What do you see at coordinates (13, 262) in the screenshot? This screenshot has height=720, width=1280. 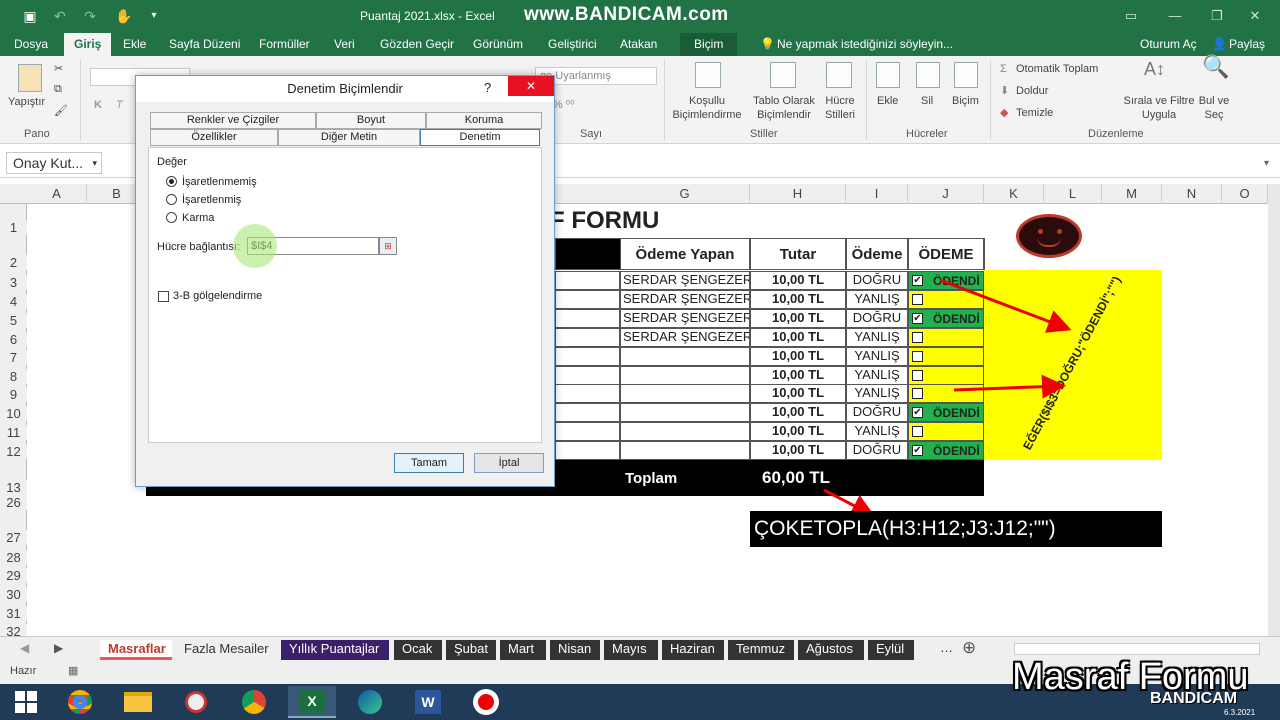 I see `row-header: 2` at bounding box center [13, 262].